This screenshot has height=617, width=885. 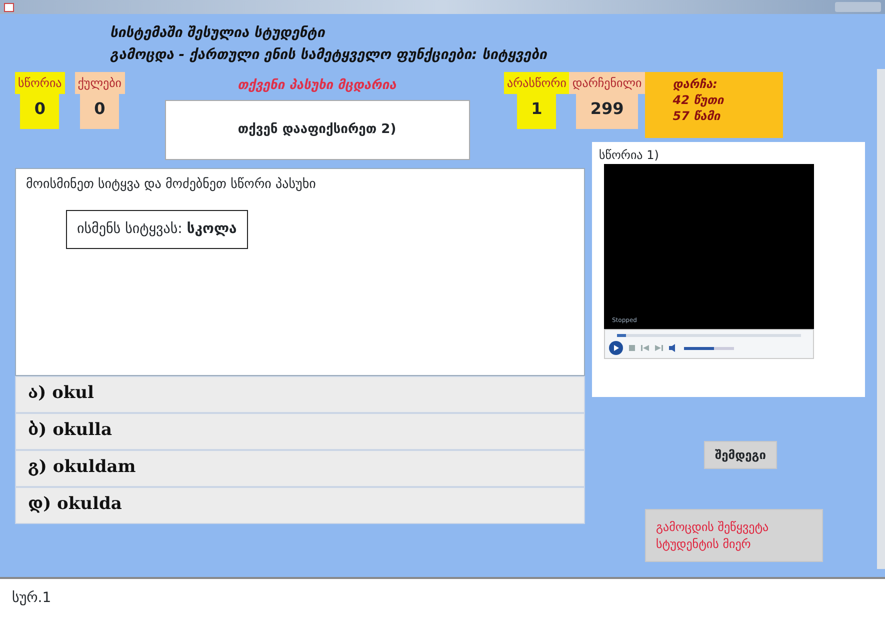 I want to click on stat-label: არასწორი, so click(x=537, y=83).